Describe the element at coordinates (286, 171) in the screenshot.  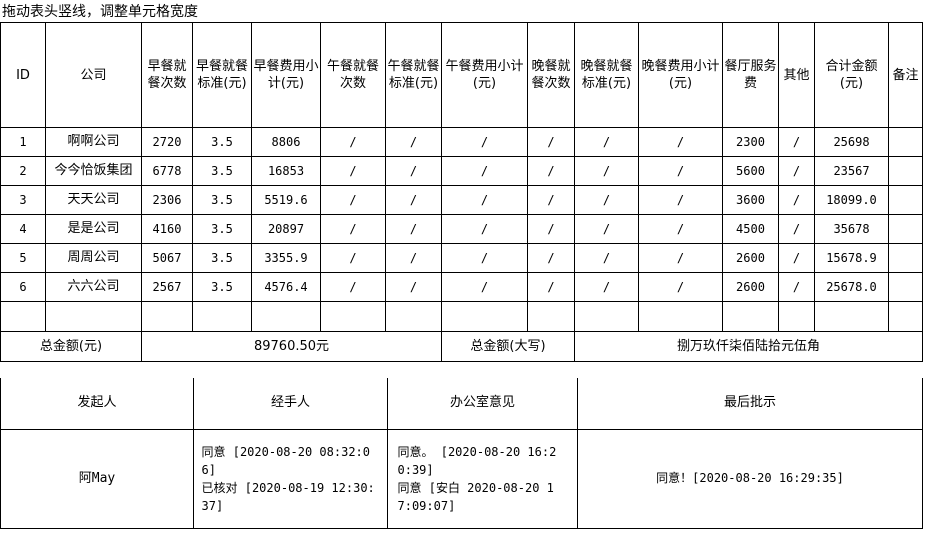
I see `cell-bf-sub: 16853` at that location.